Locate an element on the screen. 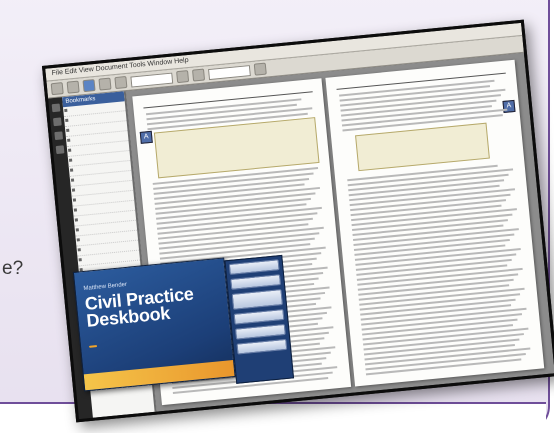  edition-badge is located at coordinates (93, 346).